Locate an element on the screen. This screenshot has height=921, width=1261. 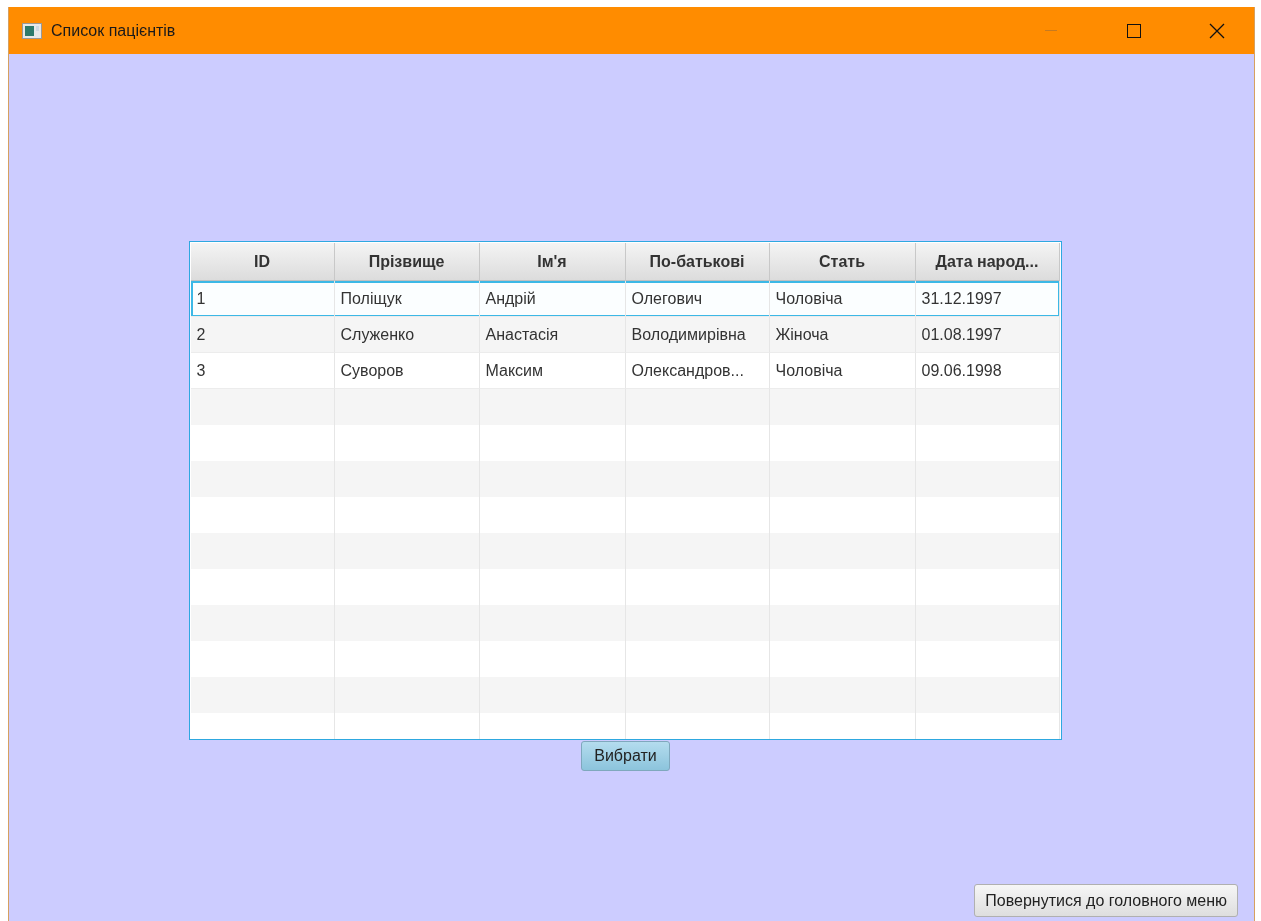
maximize-icon is located at coordinates (1134, 30).